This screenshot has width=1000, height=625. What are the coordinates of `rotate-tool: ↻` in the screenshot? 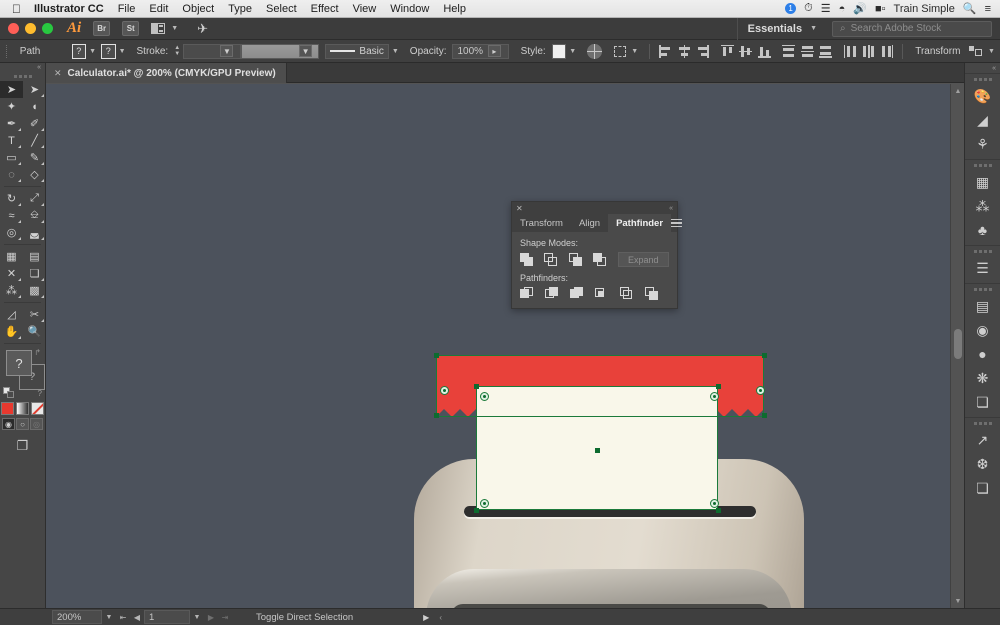 It's located at (11, 198).